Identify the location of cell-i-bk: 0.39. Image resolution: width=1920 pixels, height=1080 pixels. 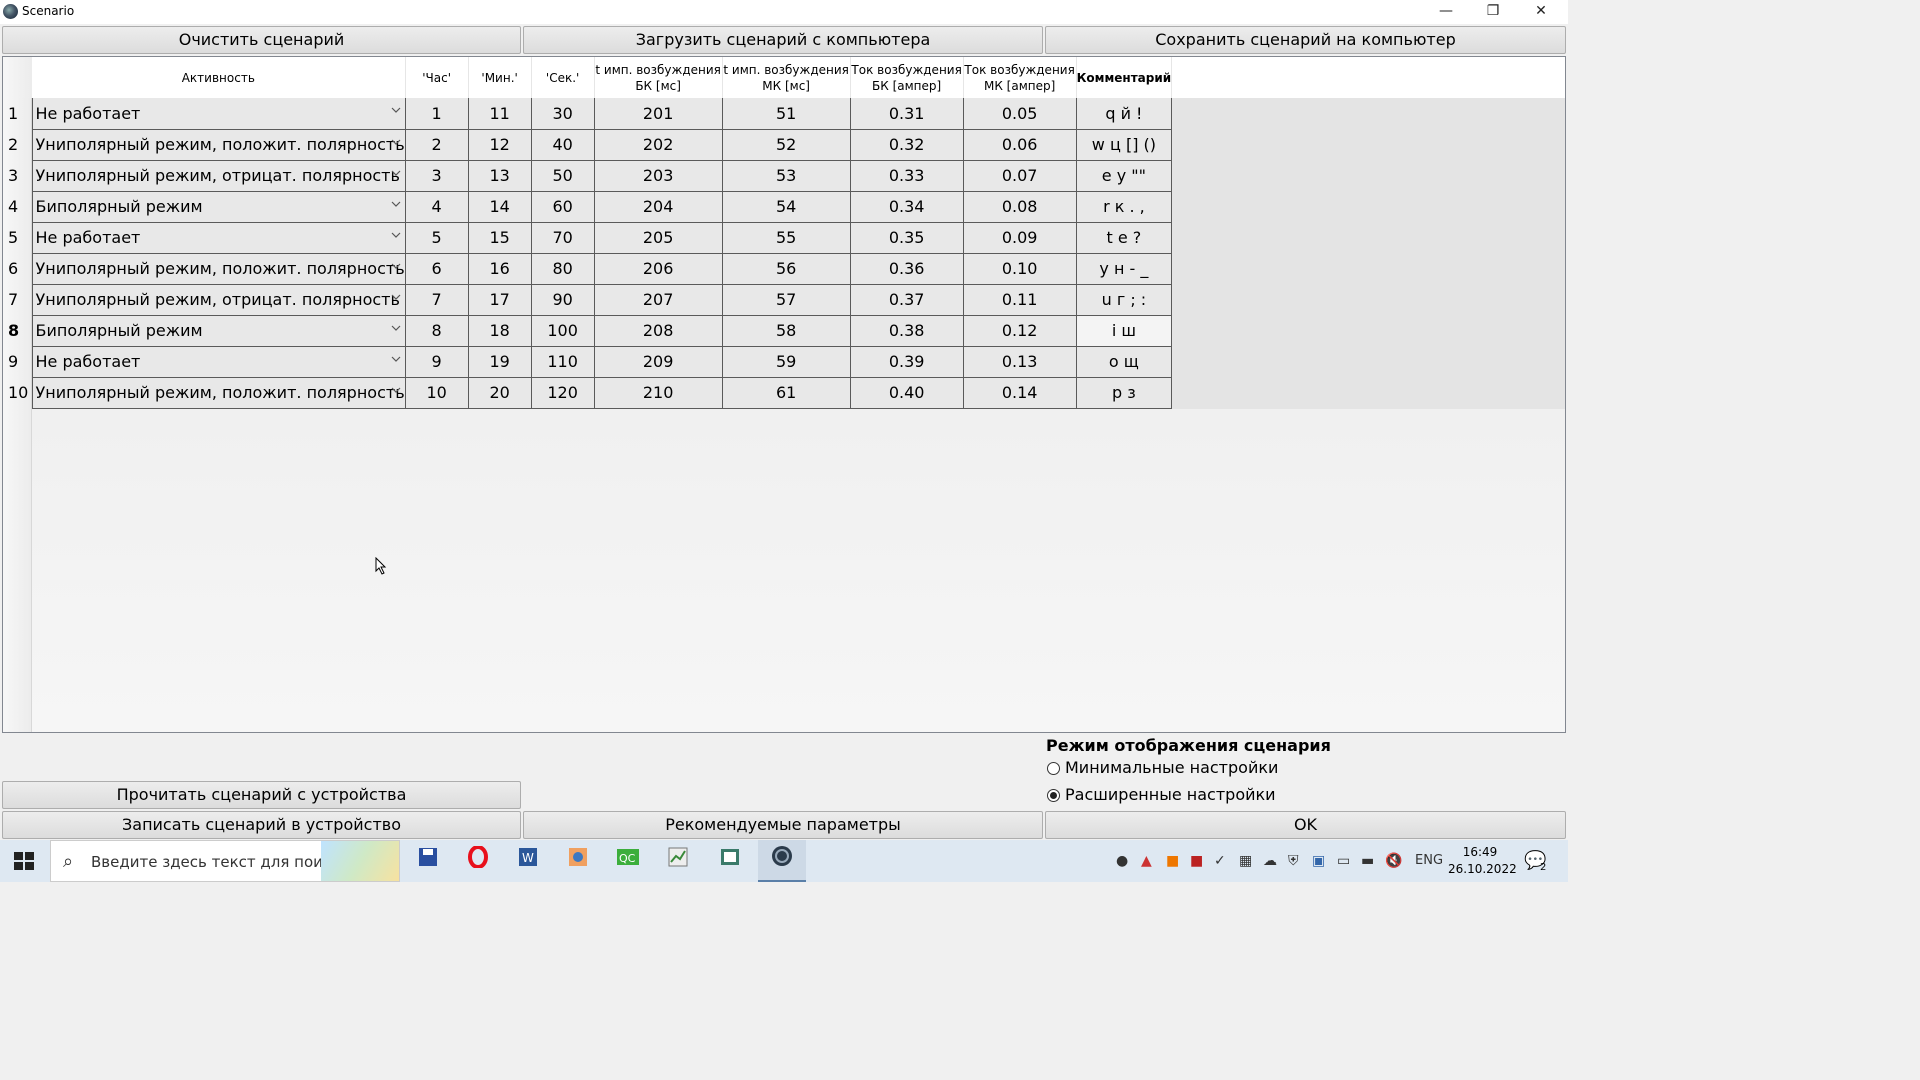
(906, 362).